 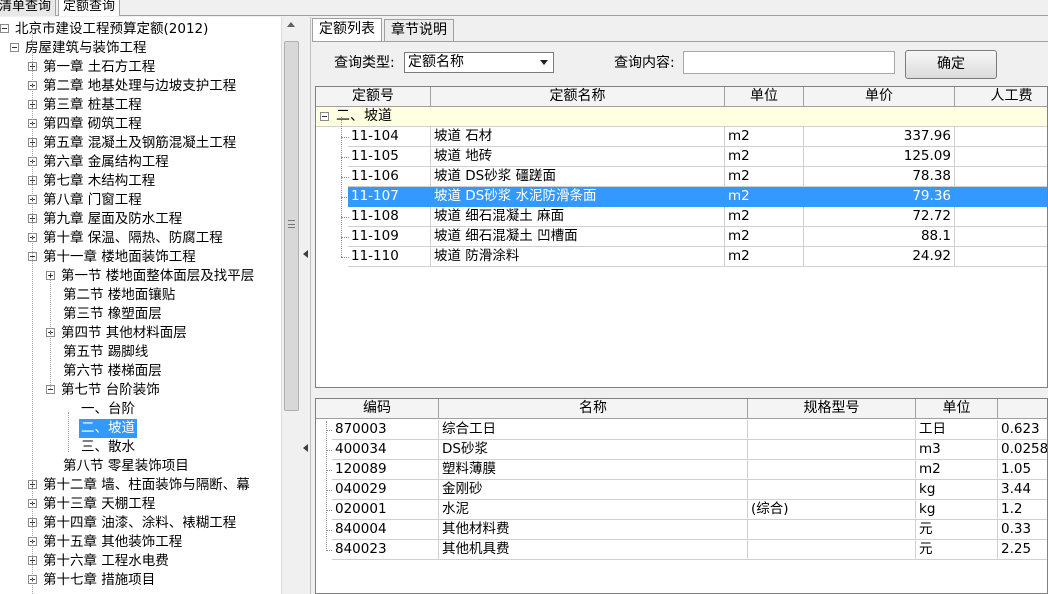 What do you see at coordinates (681, 470) in the screenshot?
I see `table-row: 120089 塑料薄膜 m2 1.05` at bounding box center [681, 470].